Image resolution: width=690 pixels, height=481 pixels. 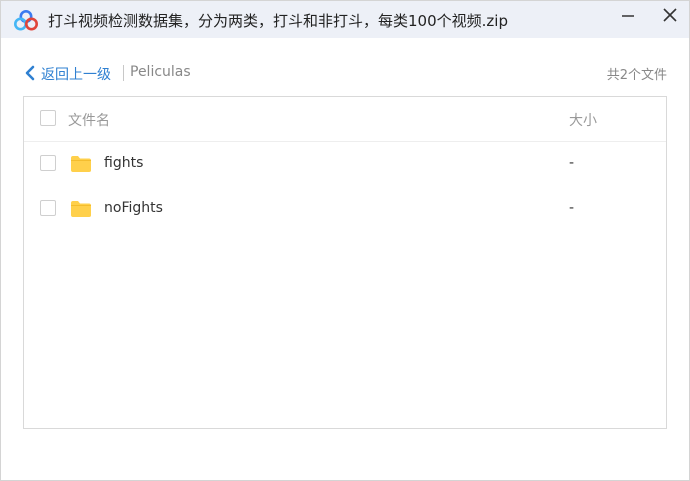 What do you see at coordinates (160, 72) in the screenshot?
I see `current-folder: Peliculas` at bounding box center [160, 72].